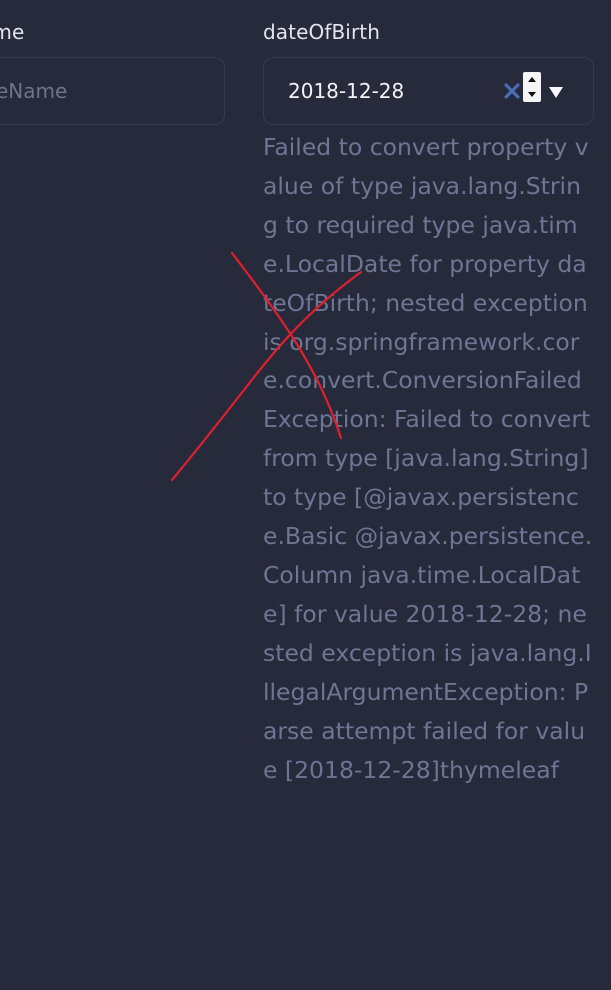 The image size is (611, 990). Describe the element at coordinates (346, 91) in the screenshot. I see `date-of-birth-value: 2018-12-28` at that location.